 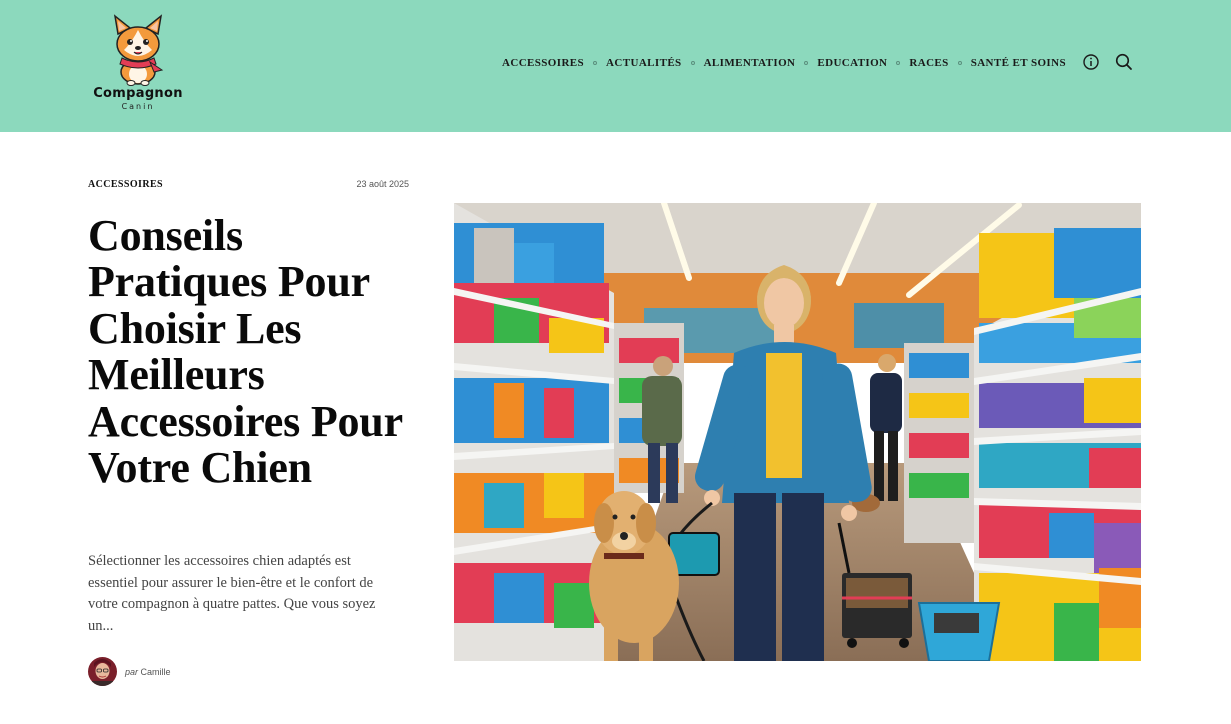 What do you see at coordinates (1091, 62) in the screenshot?
I see `info-icon` at bounding box center [1091, 62].